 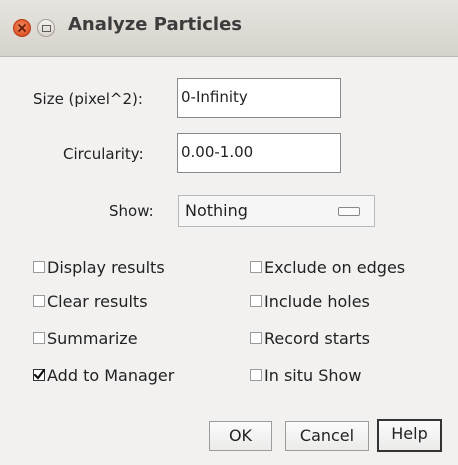 What do you see at coordinates (276, 211) in the screenshot?
I see `show-select: Nothing` at bounding box center [276, 211].